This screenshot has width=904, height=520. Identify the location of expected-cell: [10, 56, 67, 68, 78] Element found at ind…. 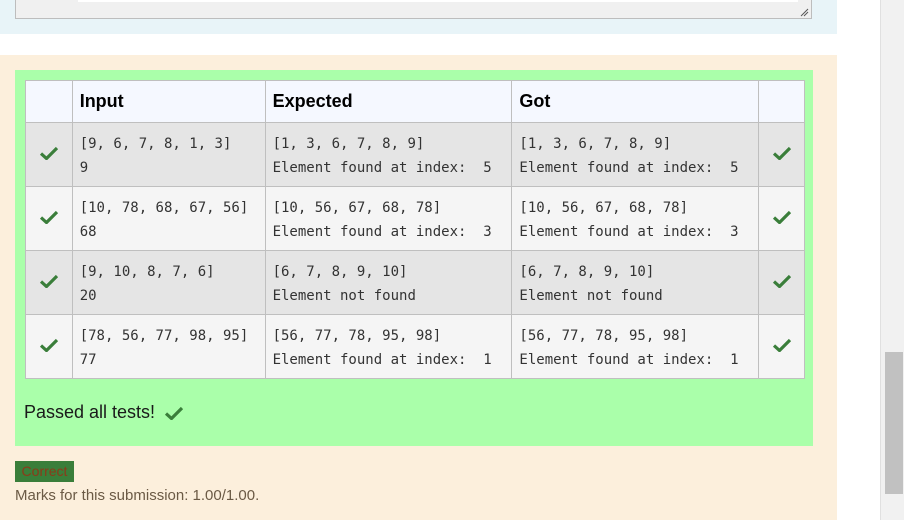
(388, 218).